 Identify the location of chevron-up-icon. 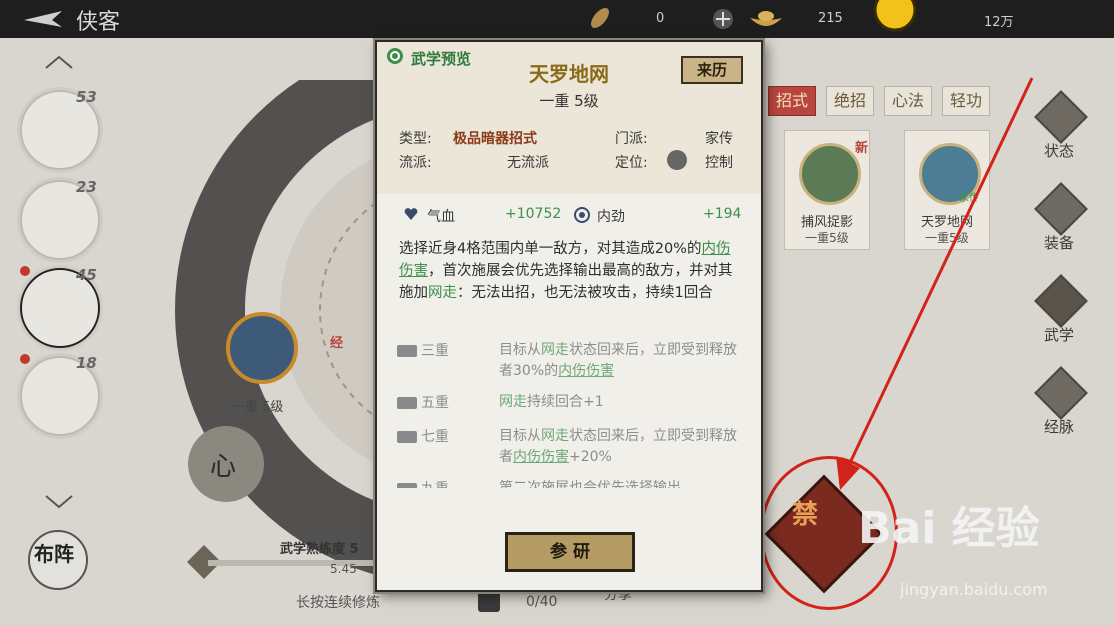
(59, 62).